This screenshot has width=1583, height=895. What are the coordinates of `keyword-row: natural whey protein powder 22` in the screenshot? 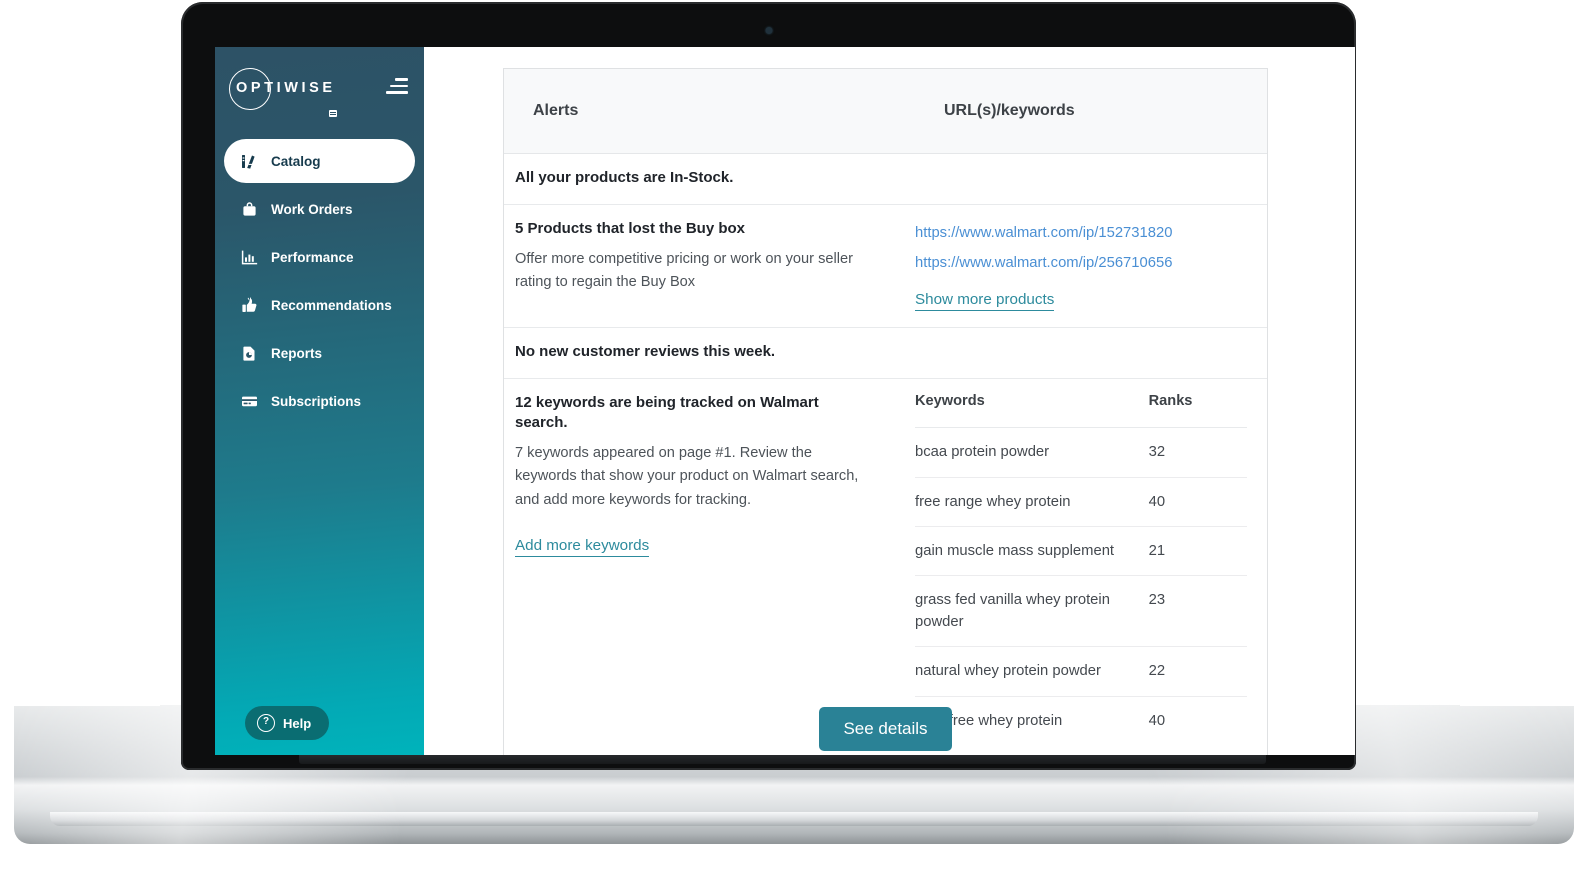 It's located at (1081, 671).